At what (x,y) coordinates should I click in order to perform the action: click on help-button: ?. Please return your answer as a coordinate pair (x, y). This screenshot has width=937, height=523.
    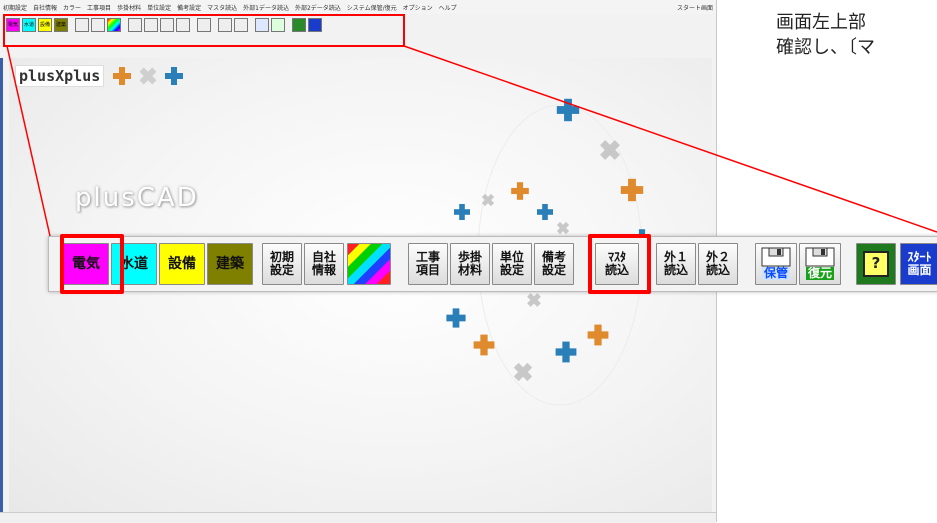
    Looking at the image, I should click on (876, 264).